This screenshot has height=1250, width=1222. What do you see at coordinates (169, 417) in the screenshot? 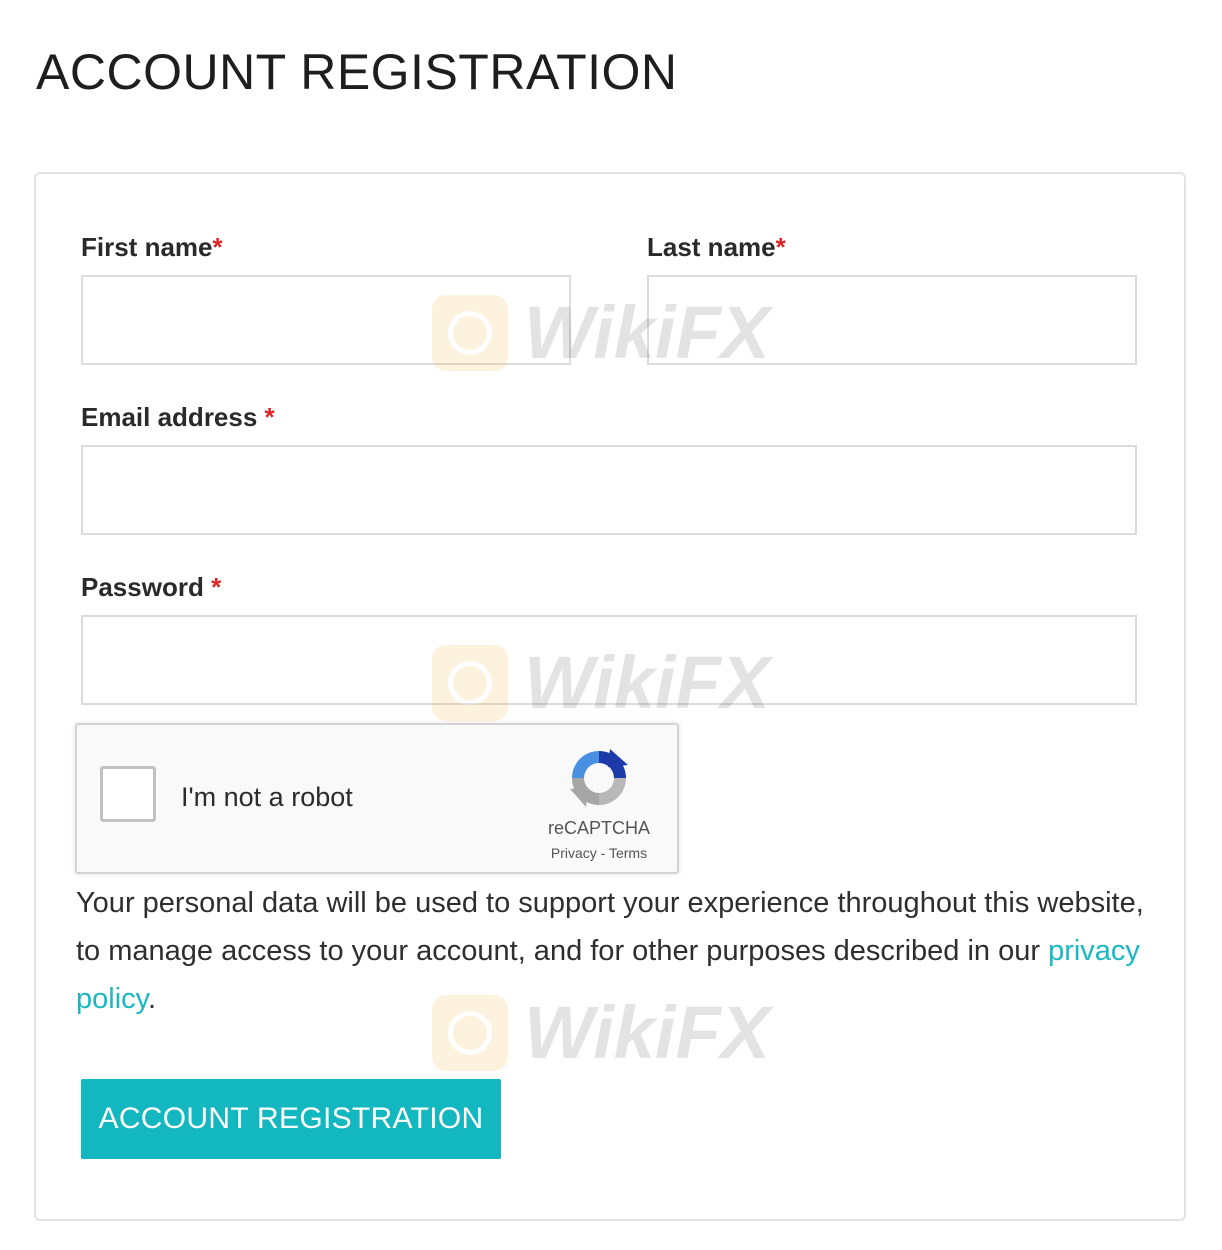
I see `email-label-text: Email address` at bounding box center [169, 417].